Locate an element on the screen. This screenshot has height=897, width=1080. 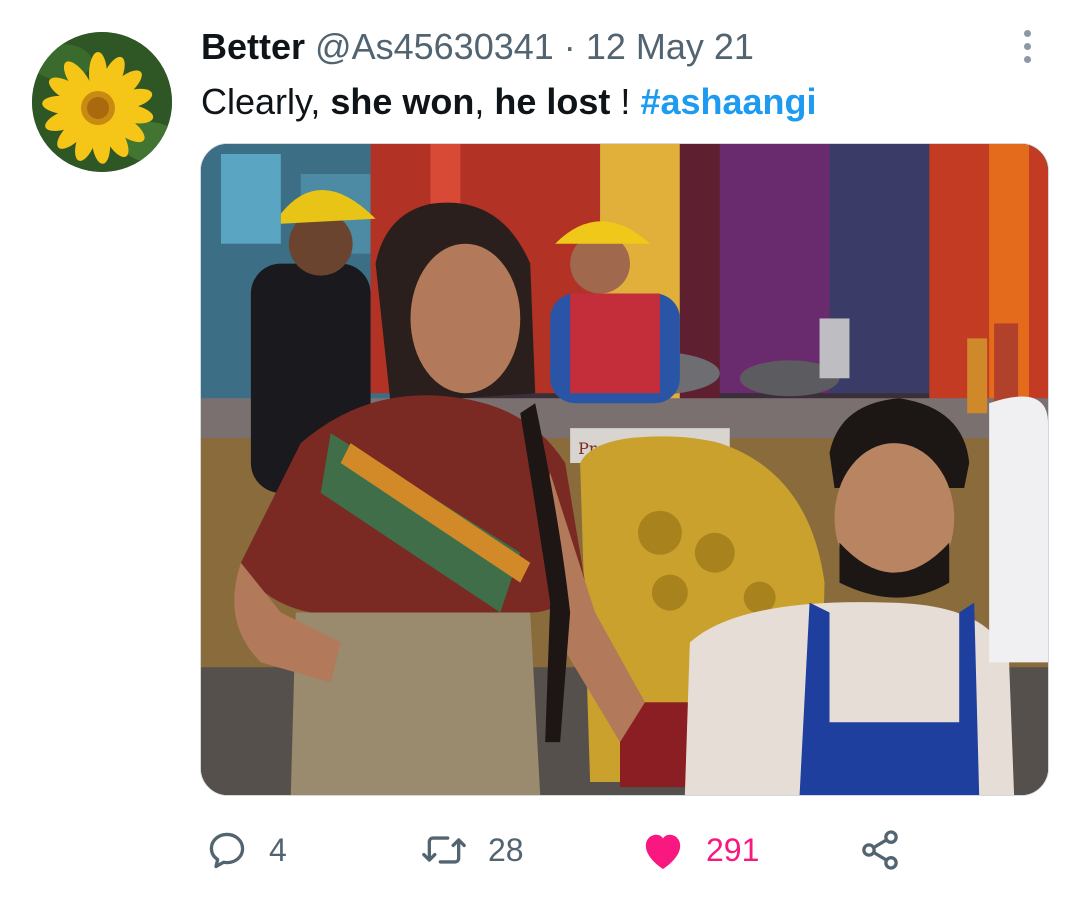
hashtag-link: #ashaangi is located at coordinates (728, 101).